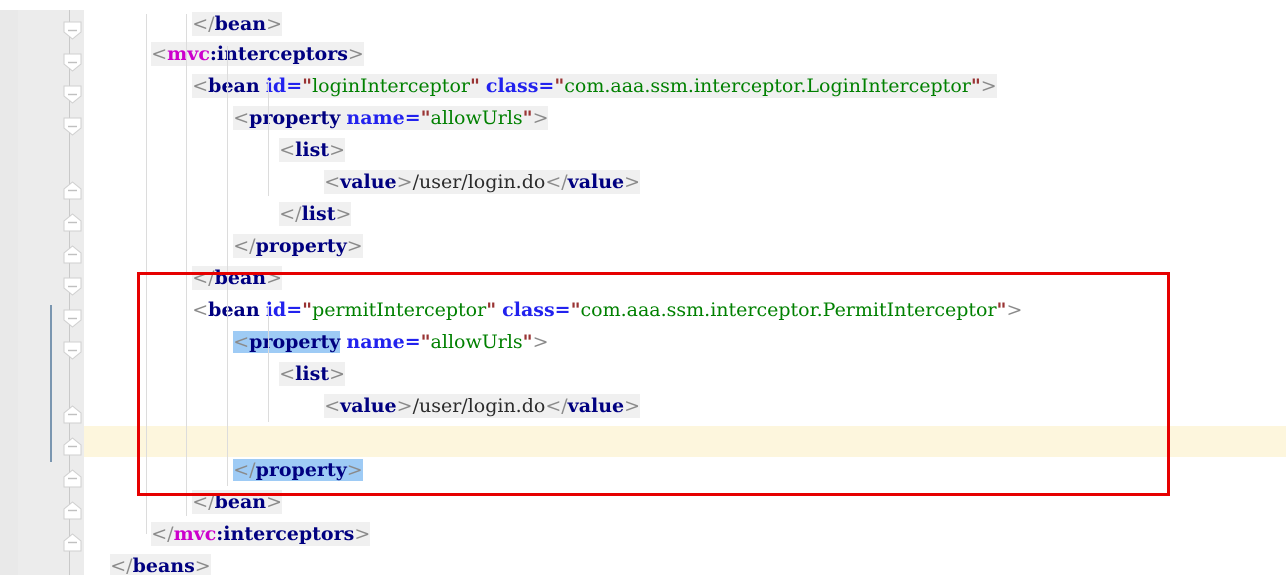 The image size is (1286, 575). Describe the element at coordinates (37, 287) in the screenshot. I see `editor-gutter-inner` at that location.